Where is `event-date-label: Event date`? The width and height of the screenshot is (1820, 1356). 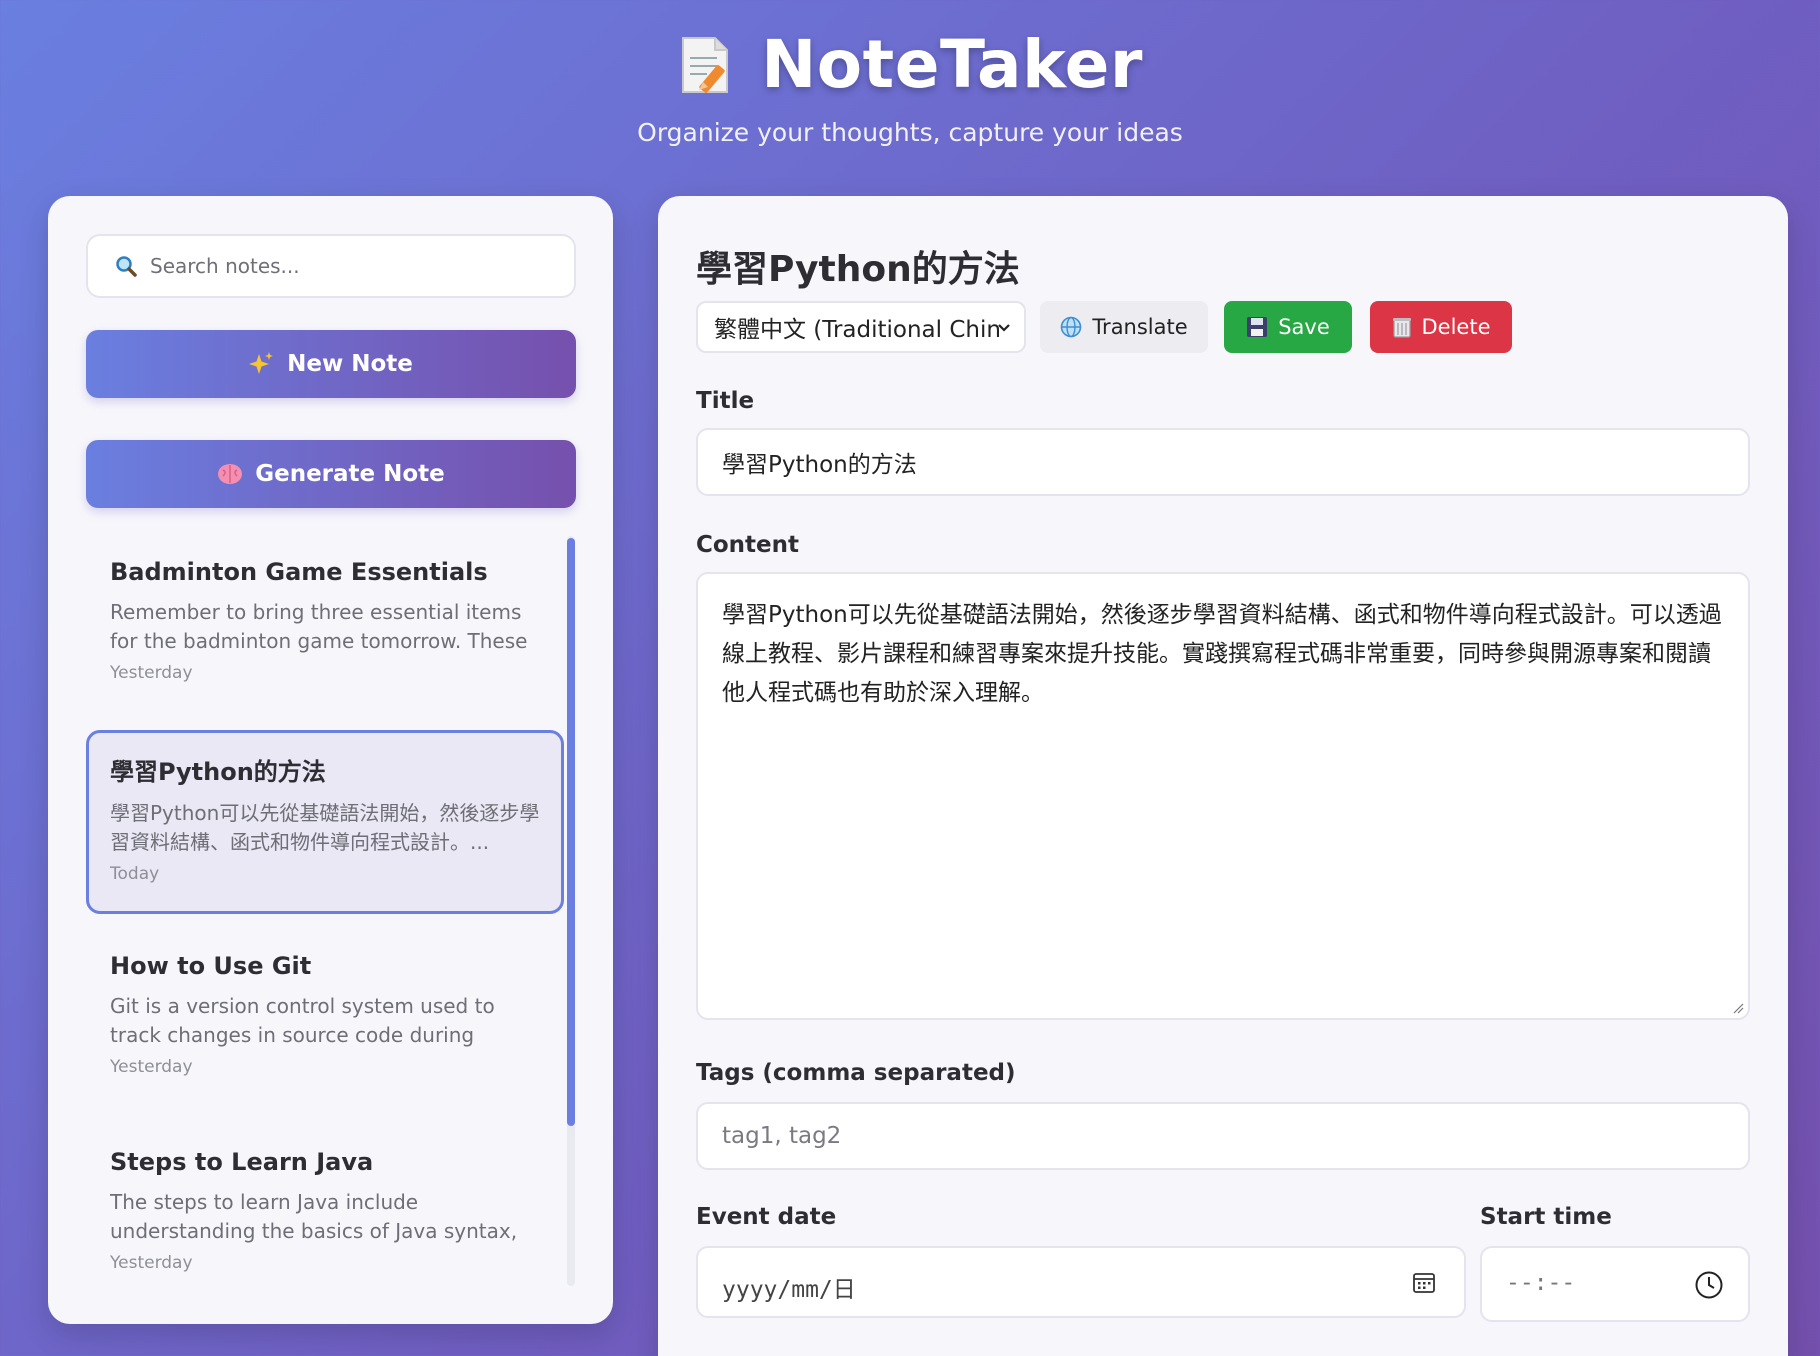
event-date-label: Event date is located at coordinates (766, 1217).